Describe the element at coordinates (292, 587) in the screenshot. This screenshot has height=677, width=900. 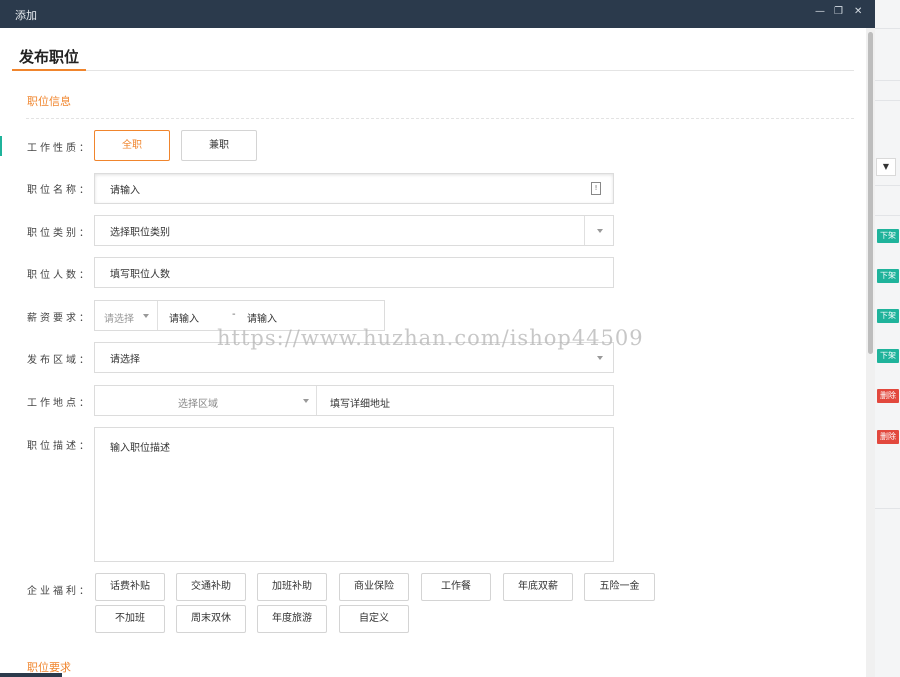
I see `benefit-tag: 加班补助` at that location.